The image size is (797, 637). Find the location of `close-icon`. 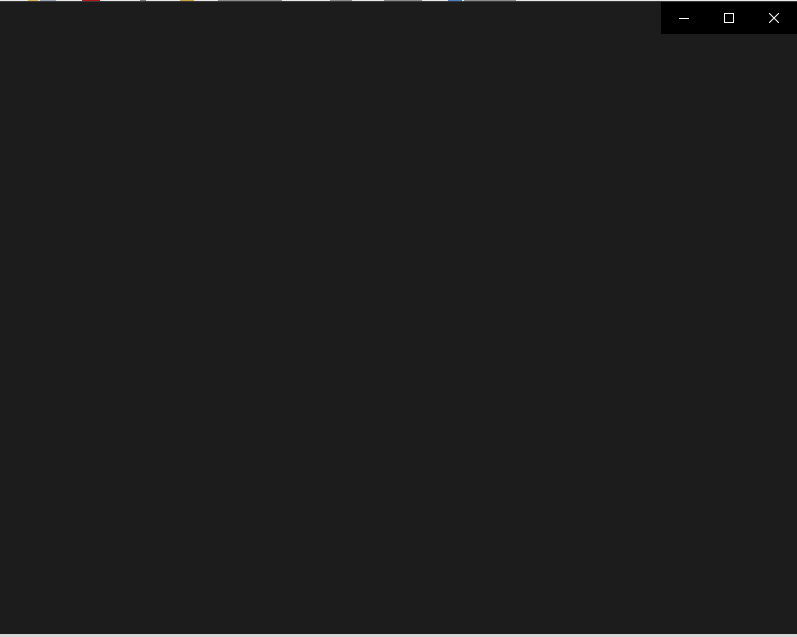

close-icon is located at coordinates (774, 18).